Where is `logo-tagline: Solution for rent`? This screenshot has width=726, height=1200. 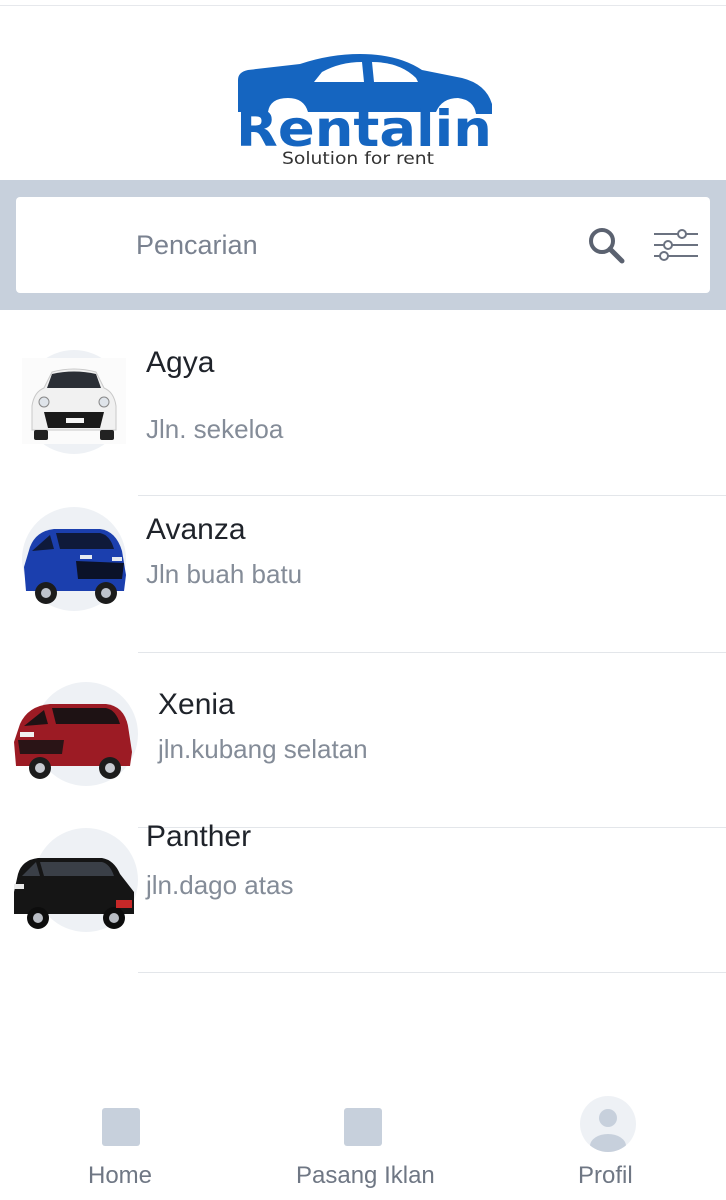
logo-tagline: Solution for rent is located at coordinates (358, 157).